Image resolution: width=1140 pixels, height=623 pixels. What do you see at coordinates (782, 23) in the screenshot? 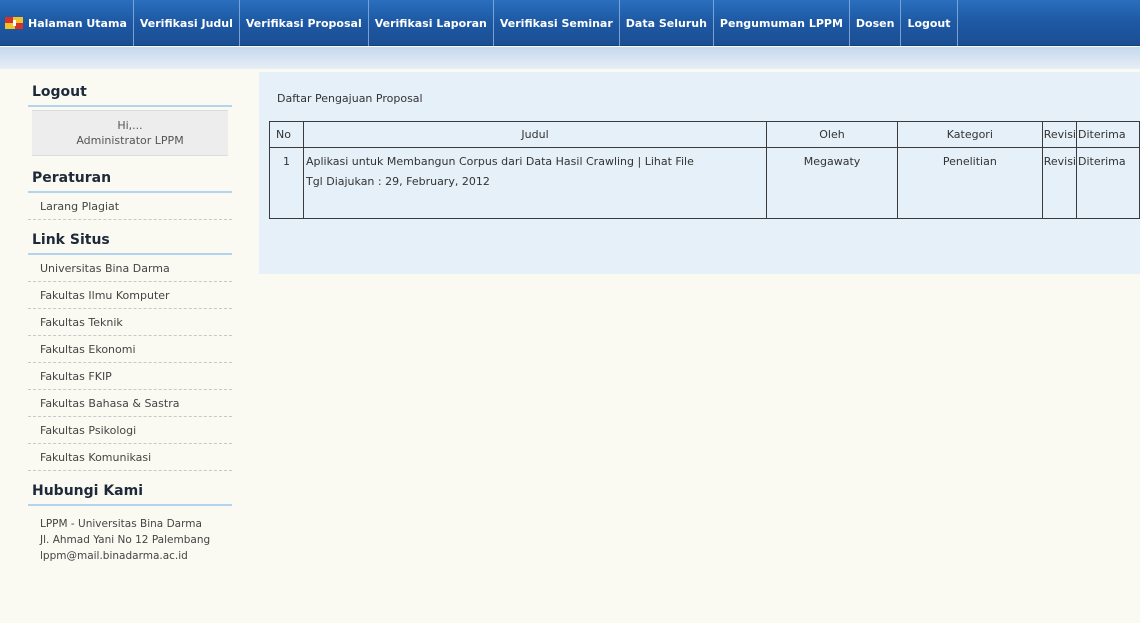
I see `nav-item-pengumuman-lppm: Pengumuman LPPM` at bounding box center [782, 23].